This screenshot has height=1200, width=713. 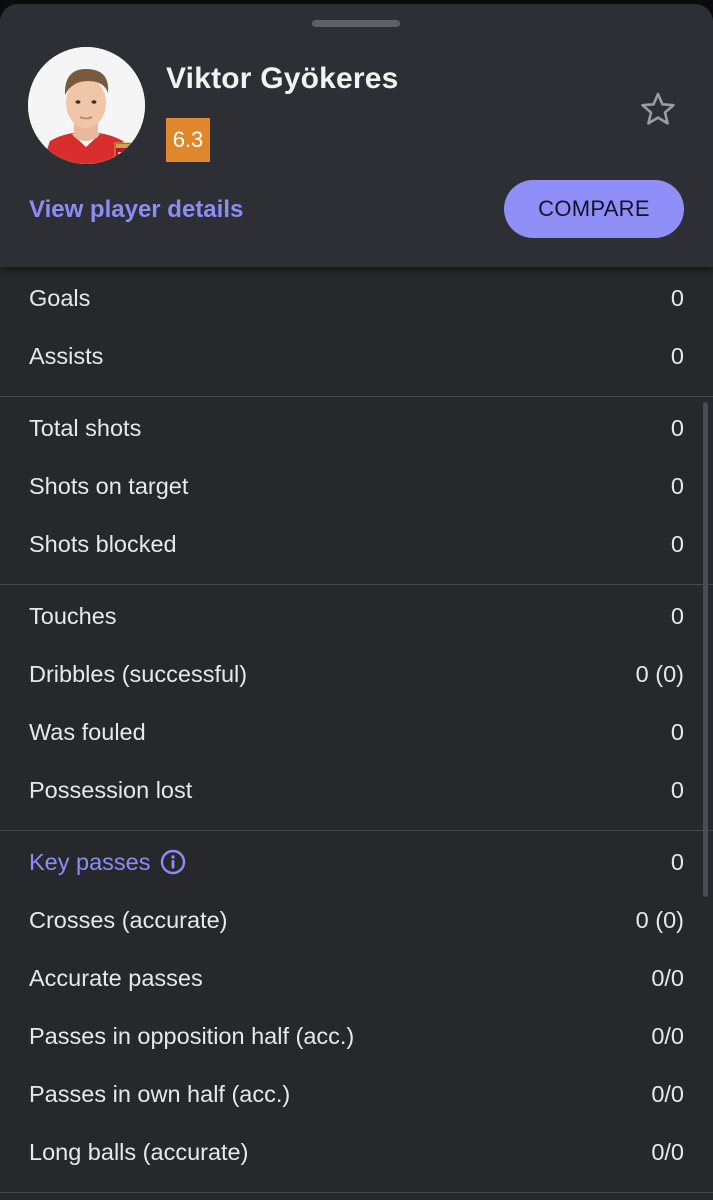 I want to click on player-rating-badge: 6.3, so click(x=188, y=140).